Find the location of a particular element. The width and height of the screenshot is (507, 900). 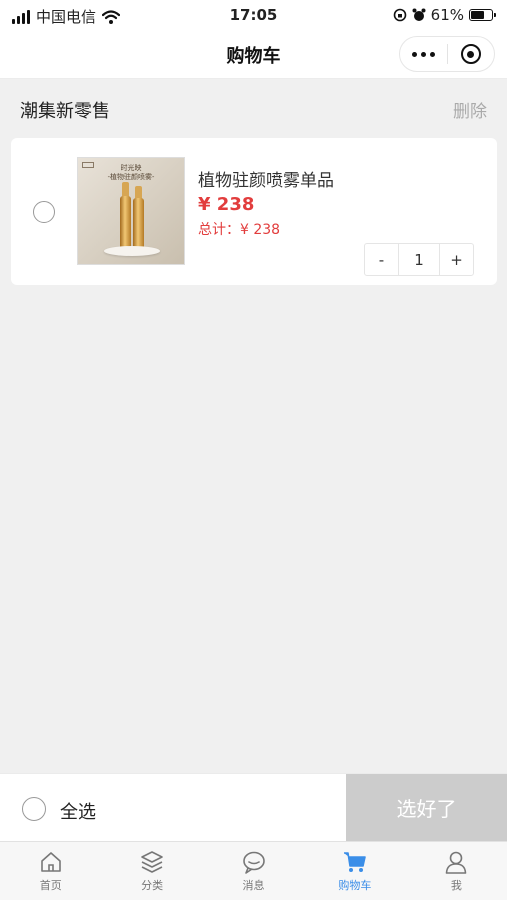

select-all-checkbox is located at coordinates (34, 809).